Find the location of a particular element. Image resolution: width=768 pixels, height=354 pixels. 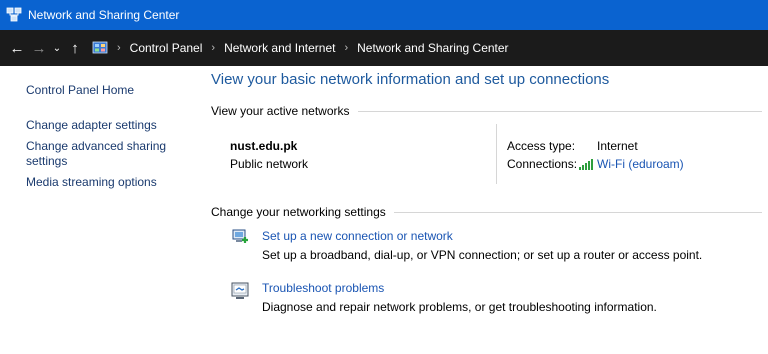

forward-button: → is located at coordinates (39, 48).